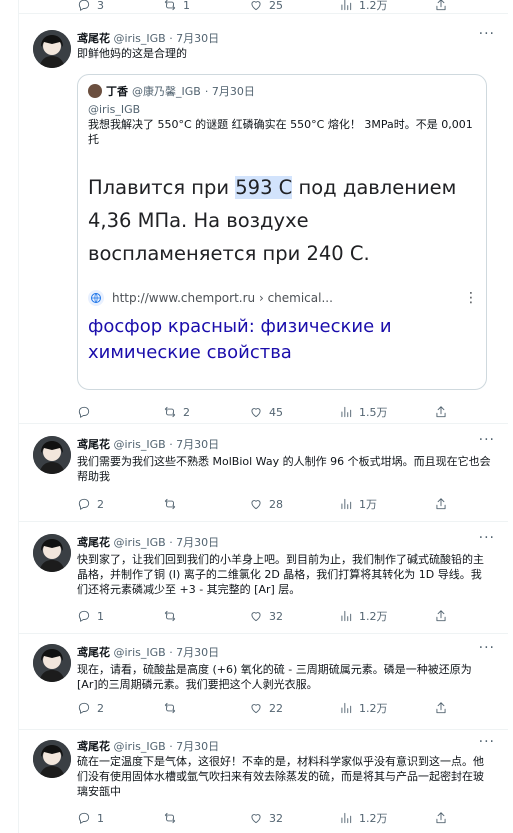 The image size is (513, 833). I want to click on like-button: 25, so click(294, 6).